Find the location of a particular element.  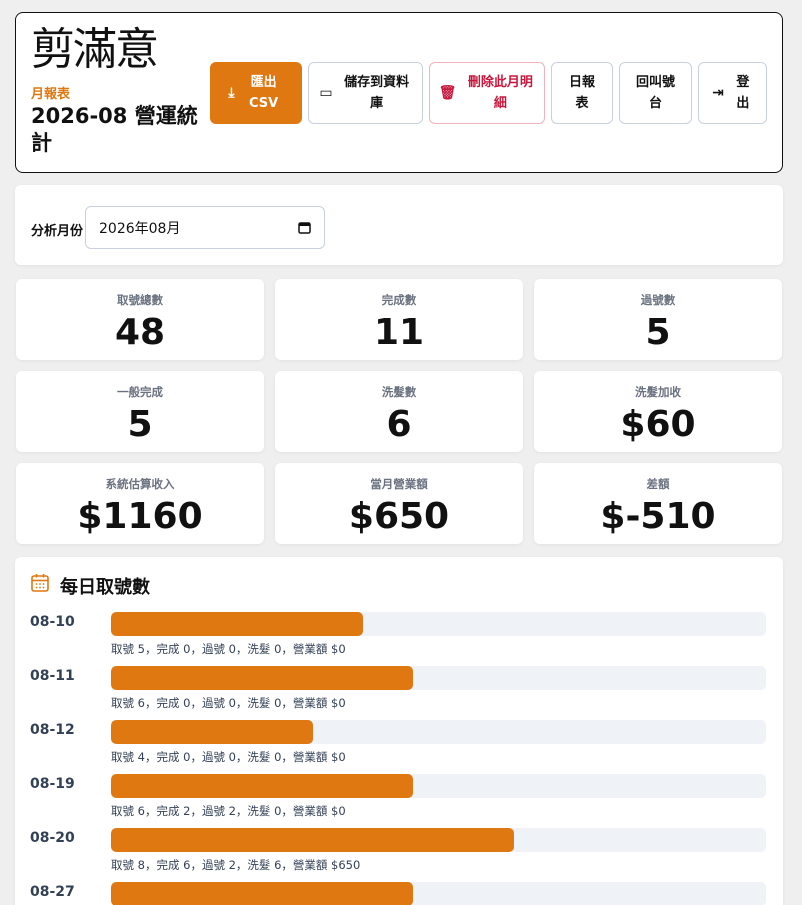

month-value: 2026年08月 is located at coordinates (140, 228).